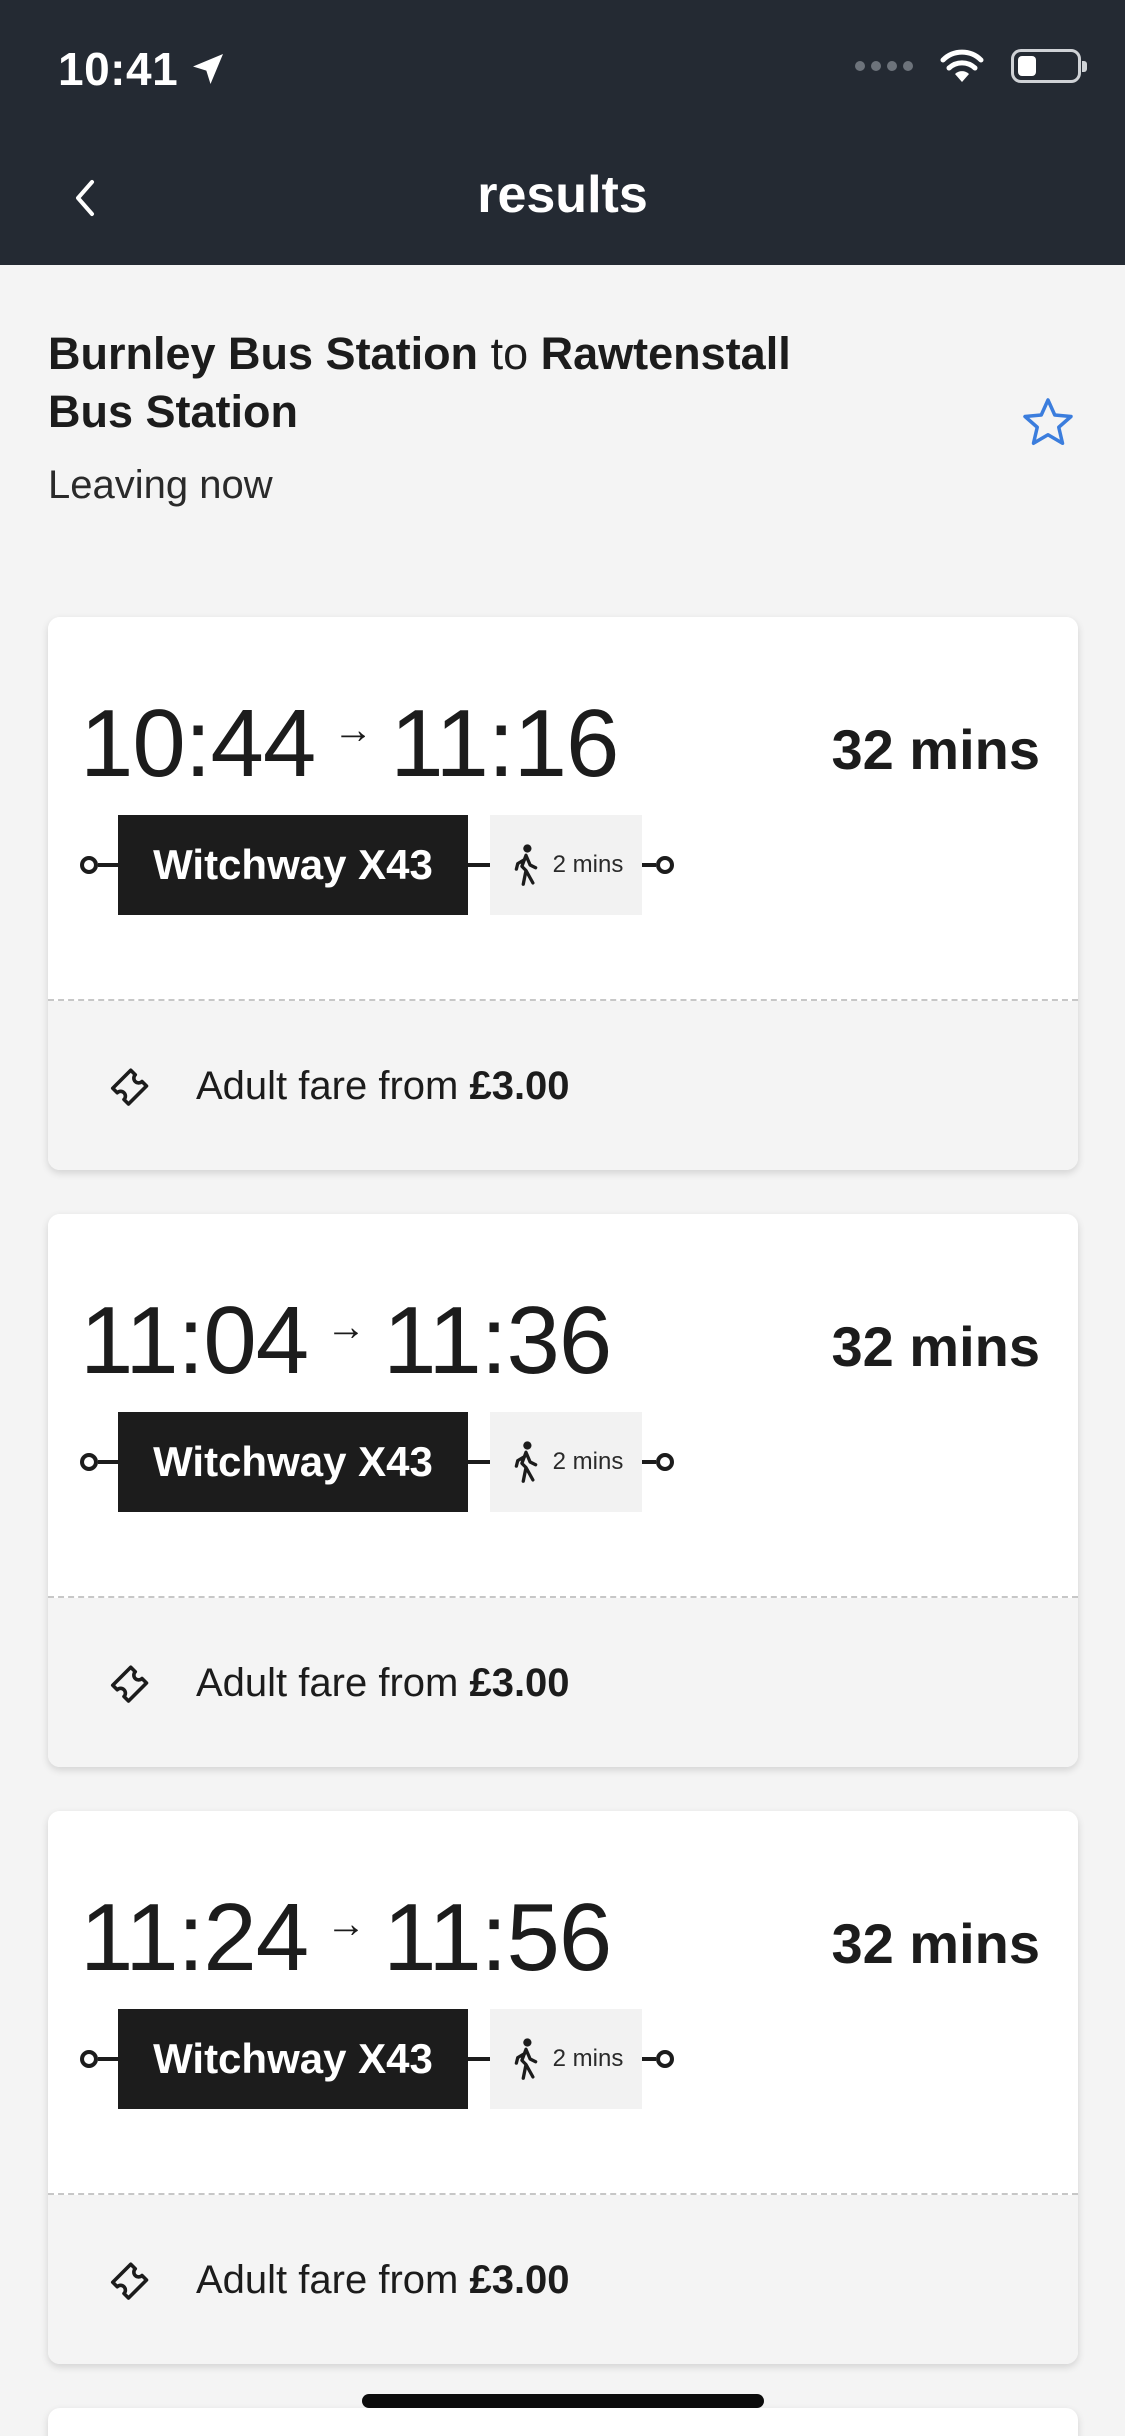  I want to click on favourite-button, so click(1048, 423).